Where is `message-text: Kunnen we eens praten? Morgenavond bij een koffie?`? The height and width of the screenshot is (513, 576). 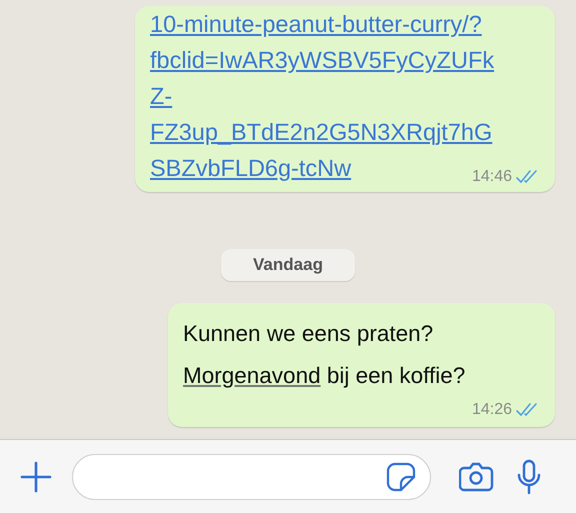 message-text: Kunnen we eens praten? Morgenavond bij een koffie? is located at coordinates (324, 355).